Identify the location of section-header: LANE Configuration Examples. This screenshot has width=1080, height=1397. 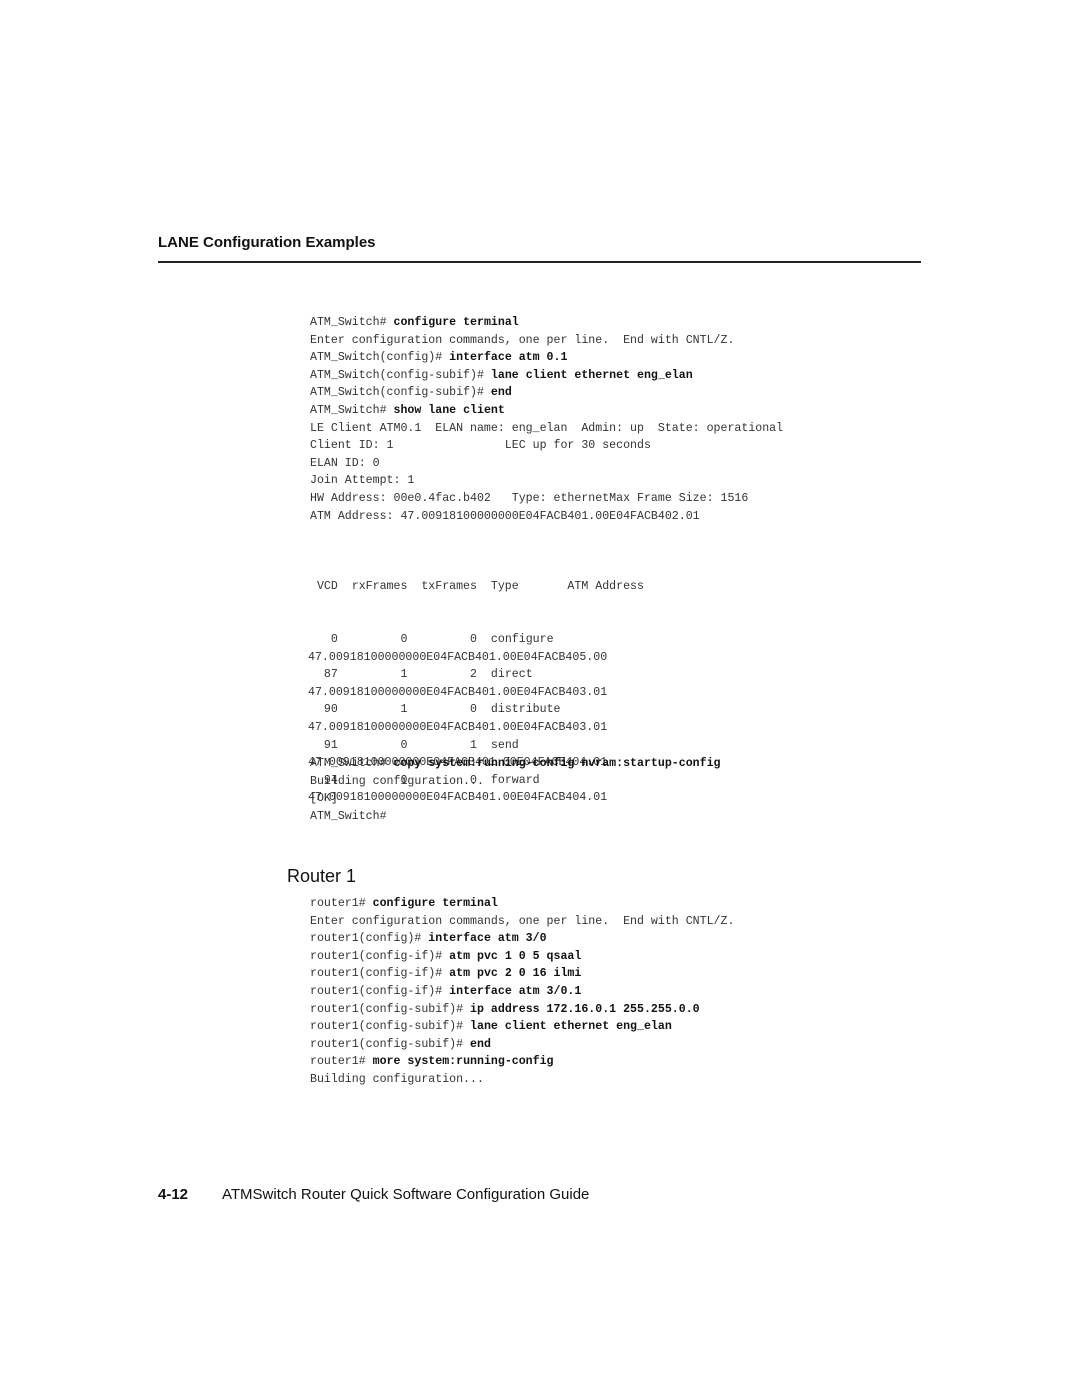
(267, 242).